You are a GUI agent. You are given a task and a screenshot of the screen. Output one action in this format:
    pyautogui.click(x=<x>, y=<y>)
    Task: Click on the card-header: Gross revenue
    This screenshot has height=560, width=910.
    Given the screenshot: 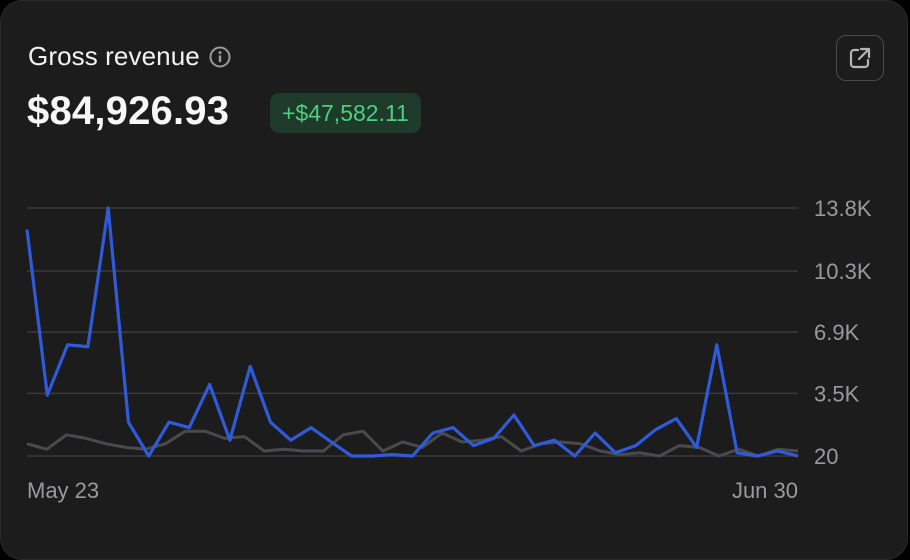 What is the action you would take?
    pyautogui.click(x=129, y=56)
    